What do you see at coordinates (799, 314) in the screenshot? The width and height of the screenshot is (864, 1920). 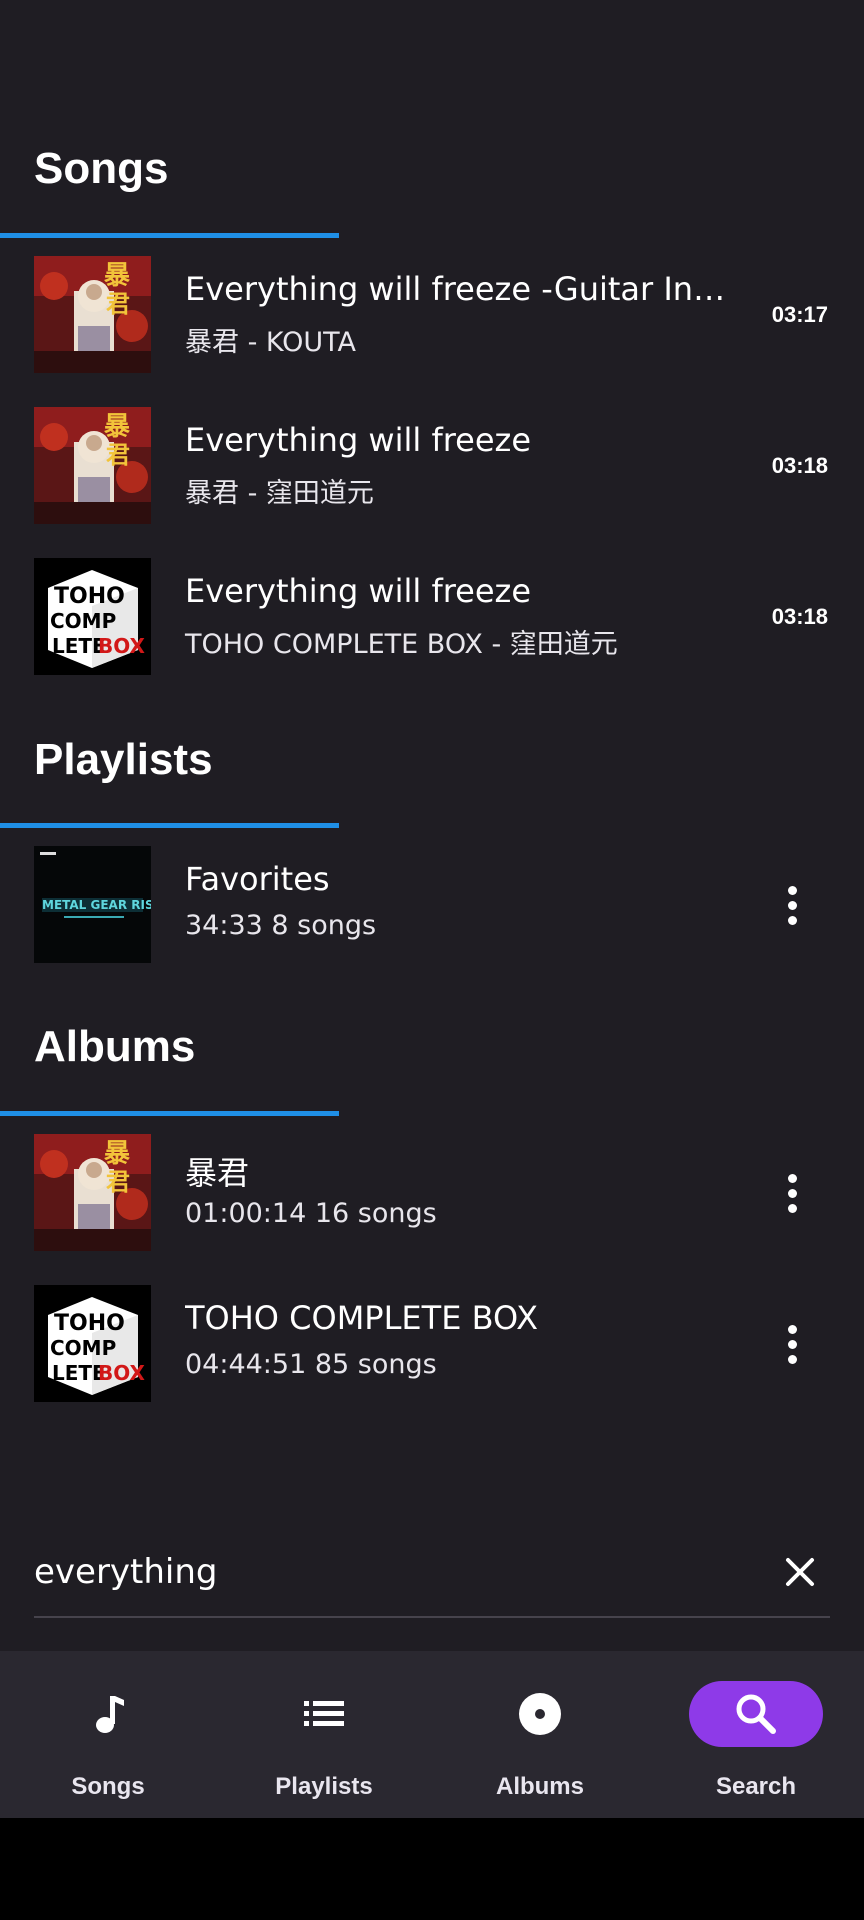 I see `song-duration: 03:17` at bounding box center [799, 314].